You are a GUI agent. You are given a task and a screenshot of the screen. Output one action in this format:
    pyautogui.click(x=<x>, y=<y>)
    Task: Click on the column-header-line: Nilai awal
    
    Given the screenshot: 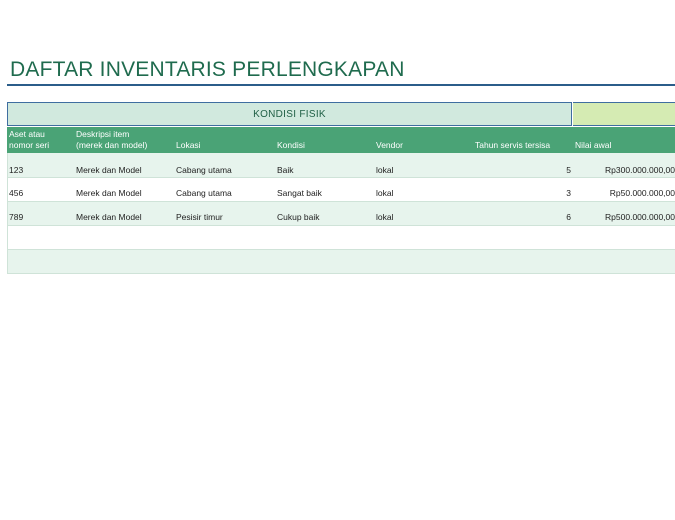 What is the action you would take?
    pyautogui.click(x=593, y=145)
    